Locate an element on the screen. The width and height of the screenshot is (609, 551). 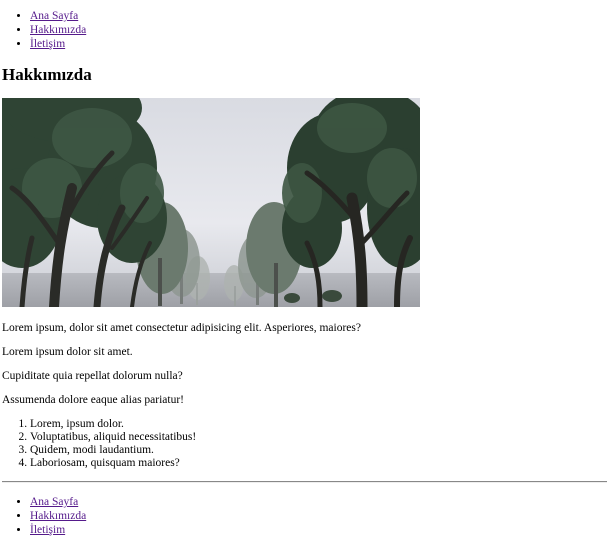
nav-item-home: Ana Sayfa is located at coordinates (318, 16).